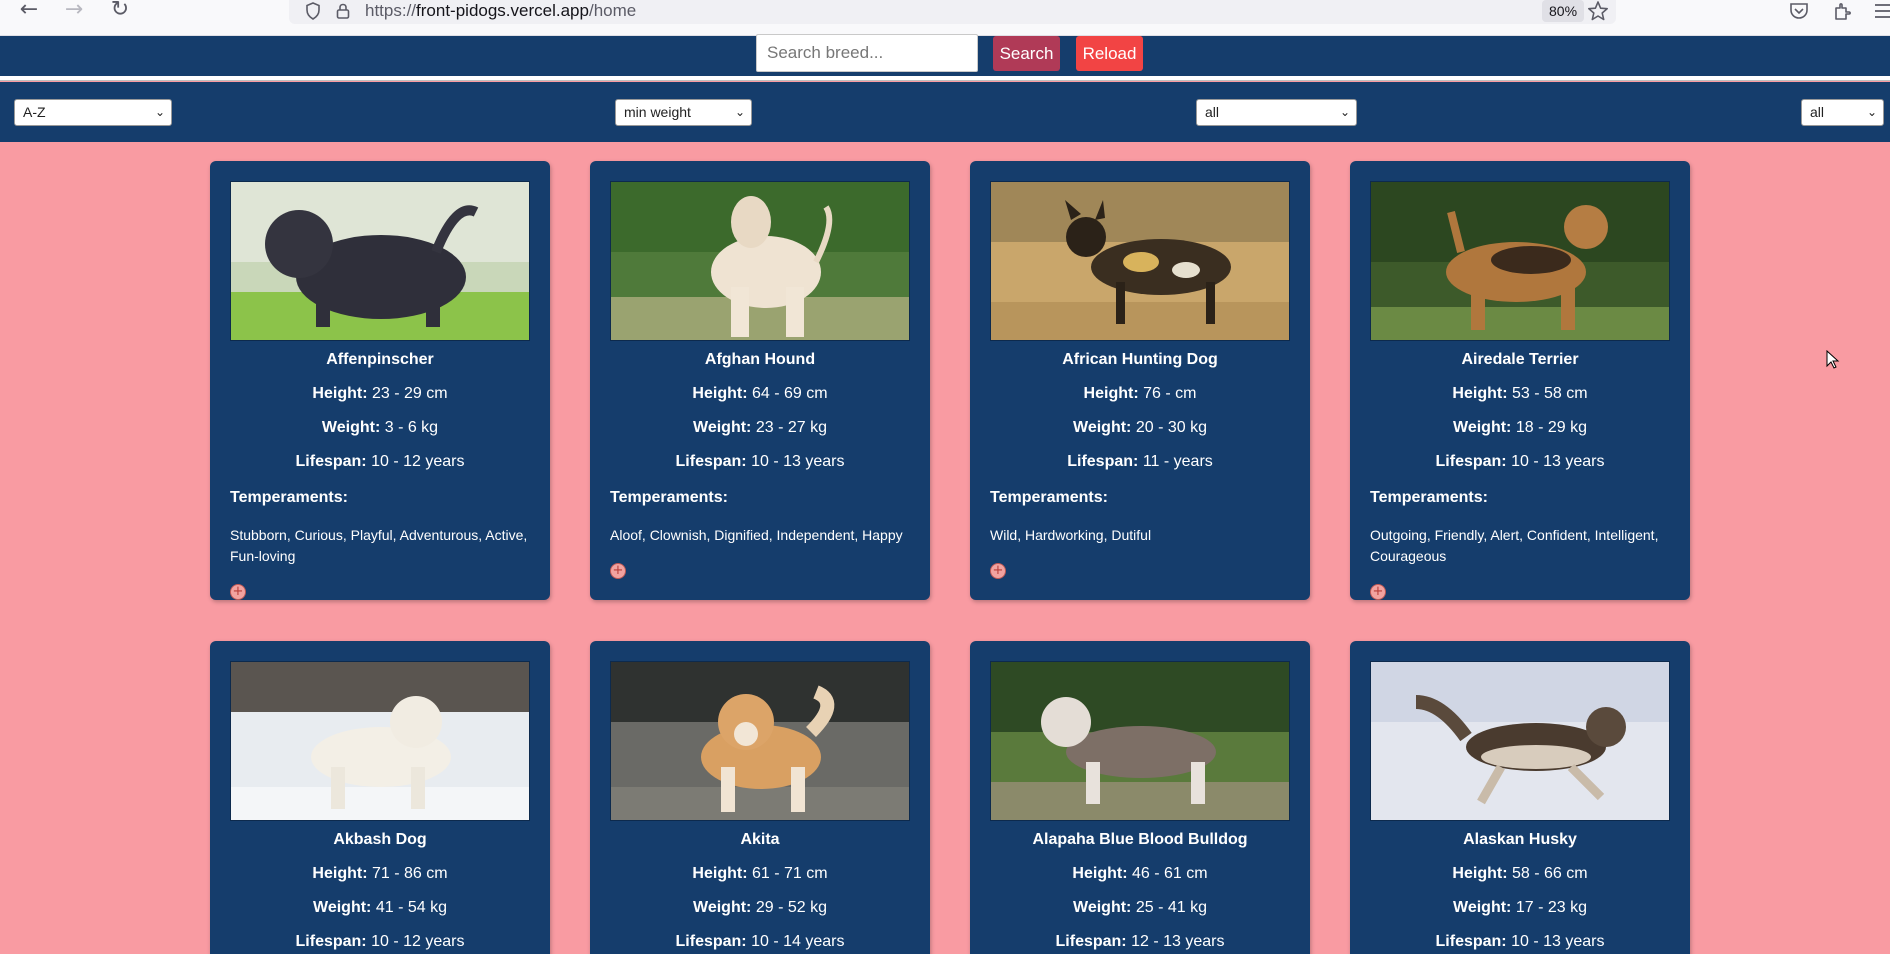 This screenshot has width=1890, height=954. What do you see at coordinates (120, 11) in the screenshot?
I see `reload-icon: ↻` at bounding box center [120, 11].